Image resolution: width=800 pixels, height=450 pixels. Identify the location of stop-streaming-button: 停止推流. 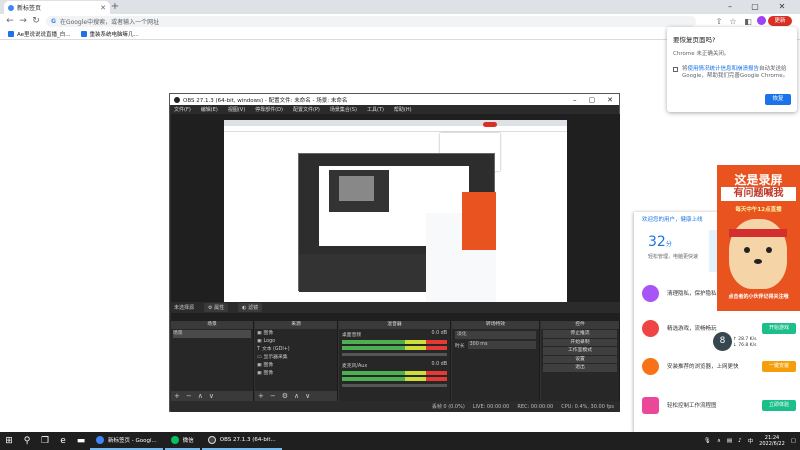
(580, 334).